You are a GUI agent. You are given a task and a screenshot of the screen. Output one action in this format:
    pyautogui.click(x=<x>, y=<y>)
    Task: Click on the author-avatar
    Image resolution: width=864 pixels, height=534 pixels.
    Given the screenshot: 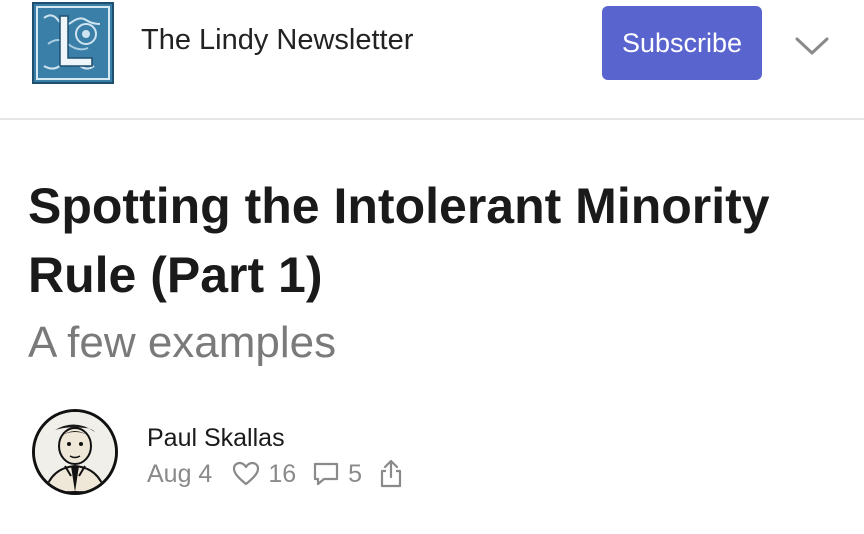 What is the action you would take?
    pyautogui.click(x=75, y=452)
    